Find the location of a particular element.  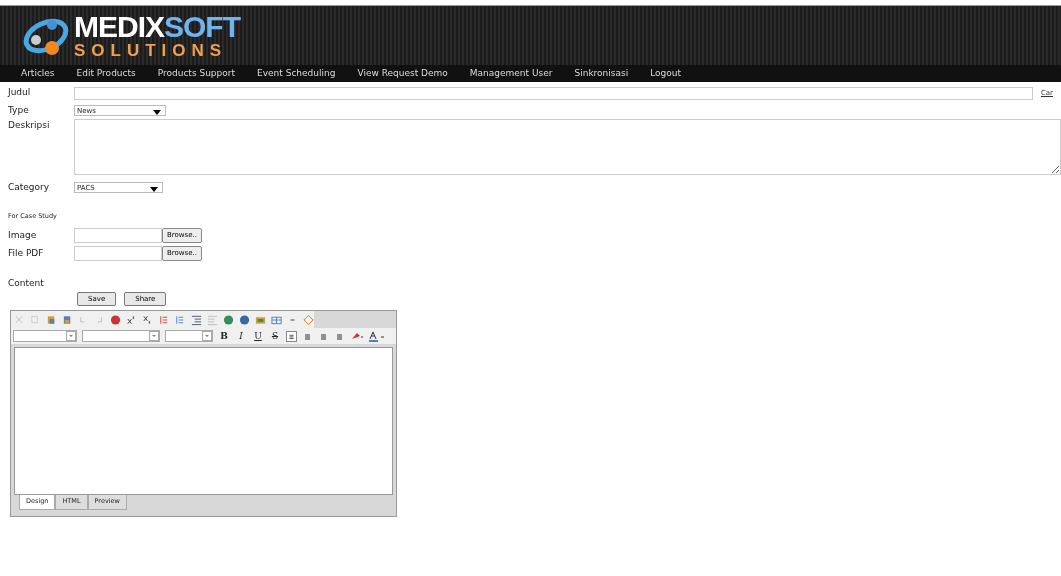

menu-item: Articles is located at coordinates (38, 73).